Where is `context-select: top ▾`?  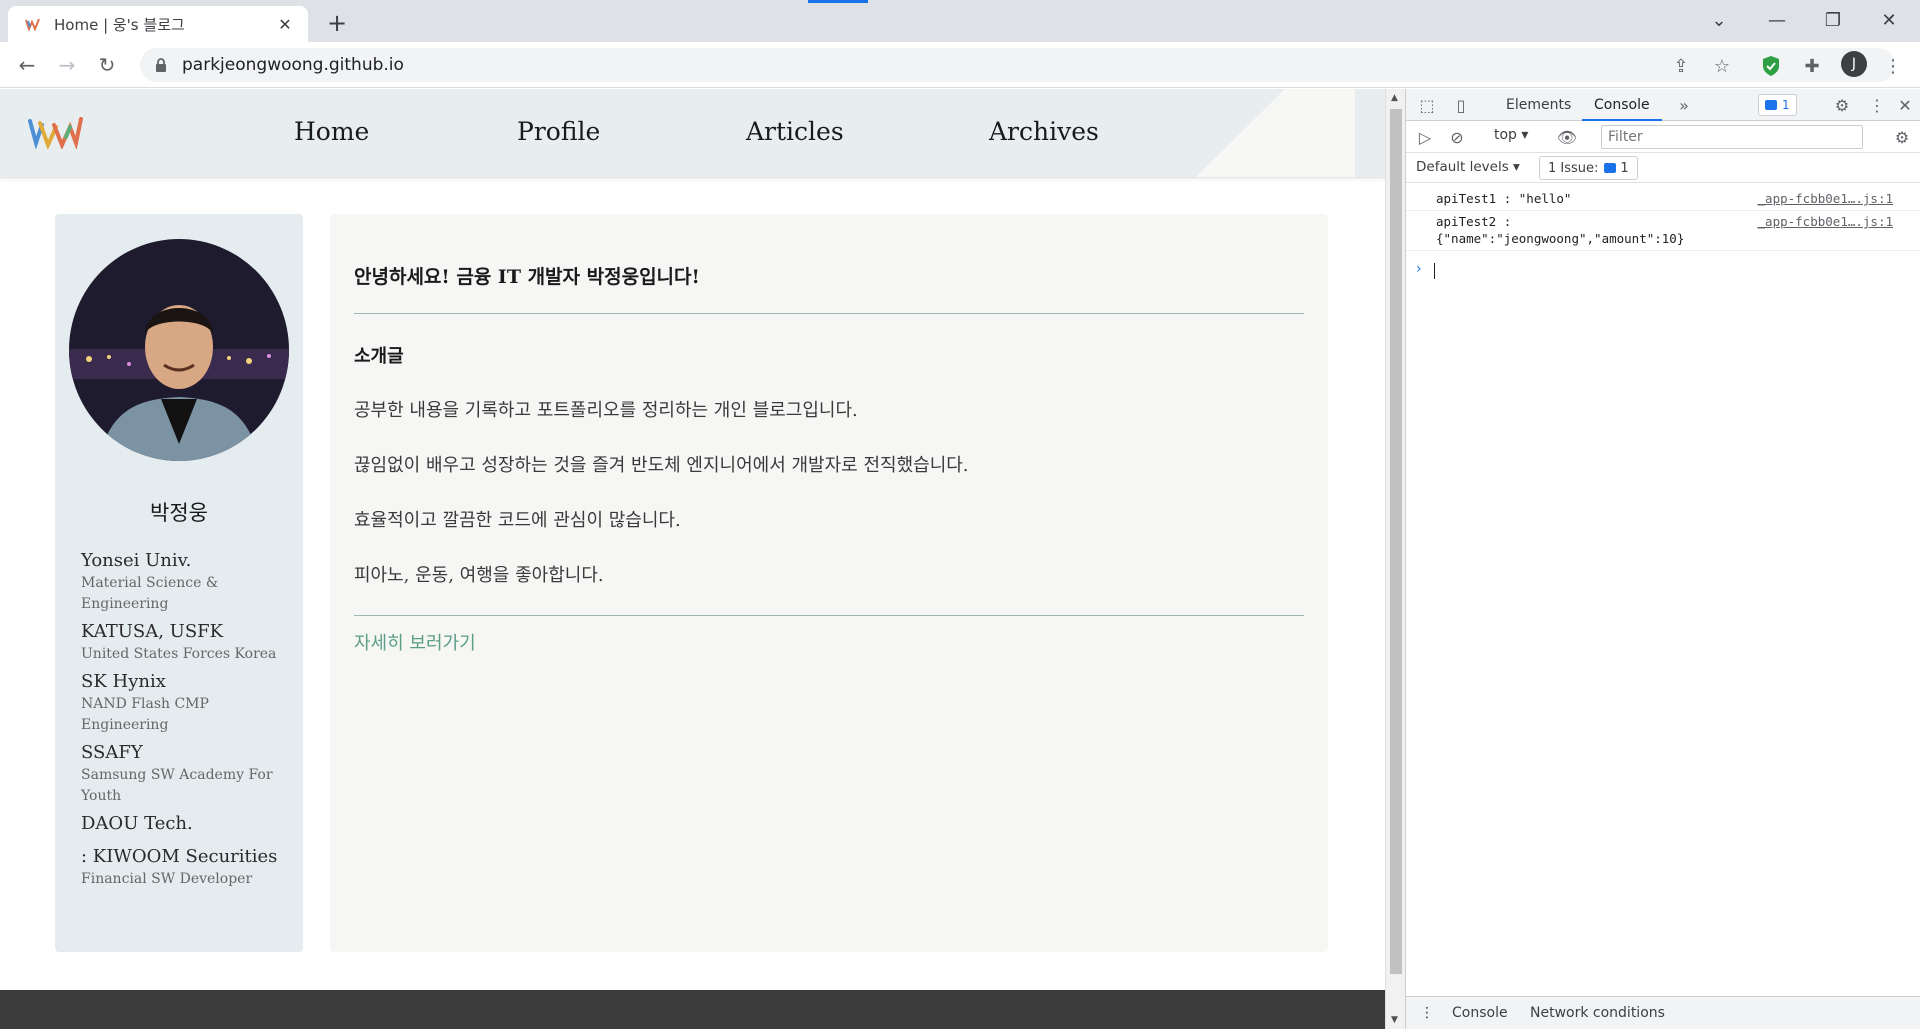 context-select: top ▾ is located at coordinates (1511, 135).